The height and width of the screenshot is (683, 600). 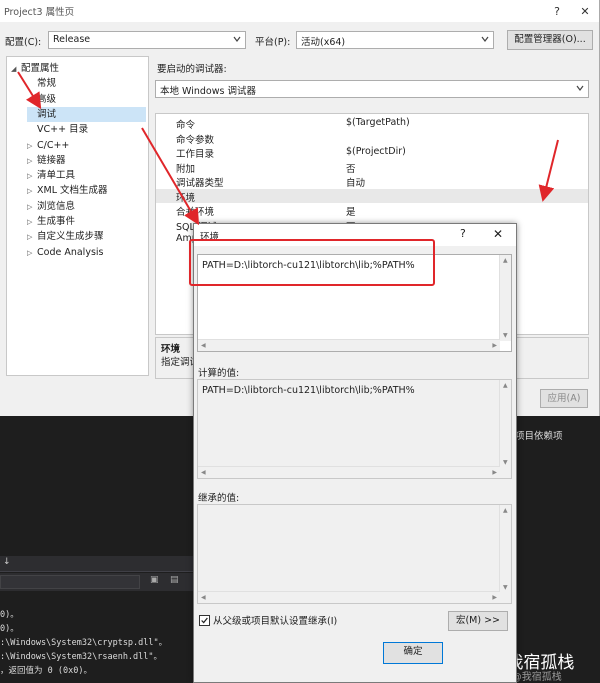 I want to click on tree-item: ▷ C/C++, so click(x=86, y=145).